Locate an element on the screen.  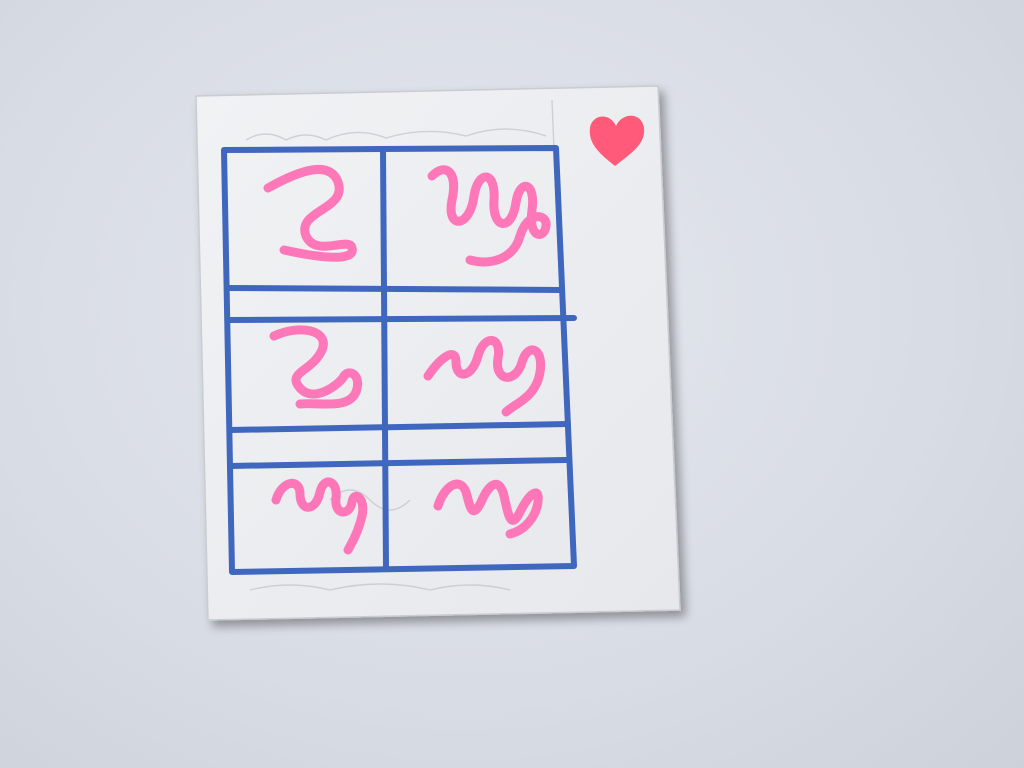
grid-middle-divider is located at coordinates (384, 359).